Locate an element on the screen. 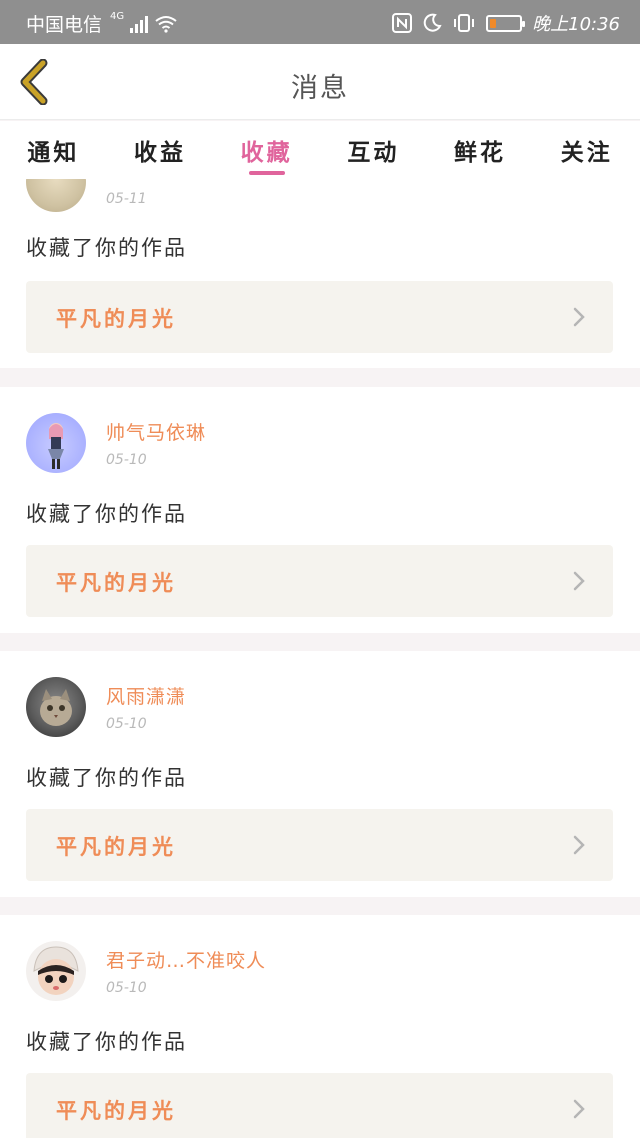  tab-label: 鲜花 is located at coordinates (480, 153).